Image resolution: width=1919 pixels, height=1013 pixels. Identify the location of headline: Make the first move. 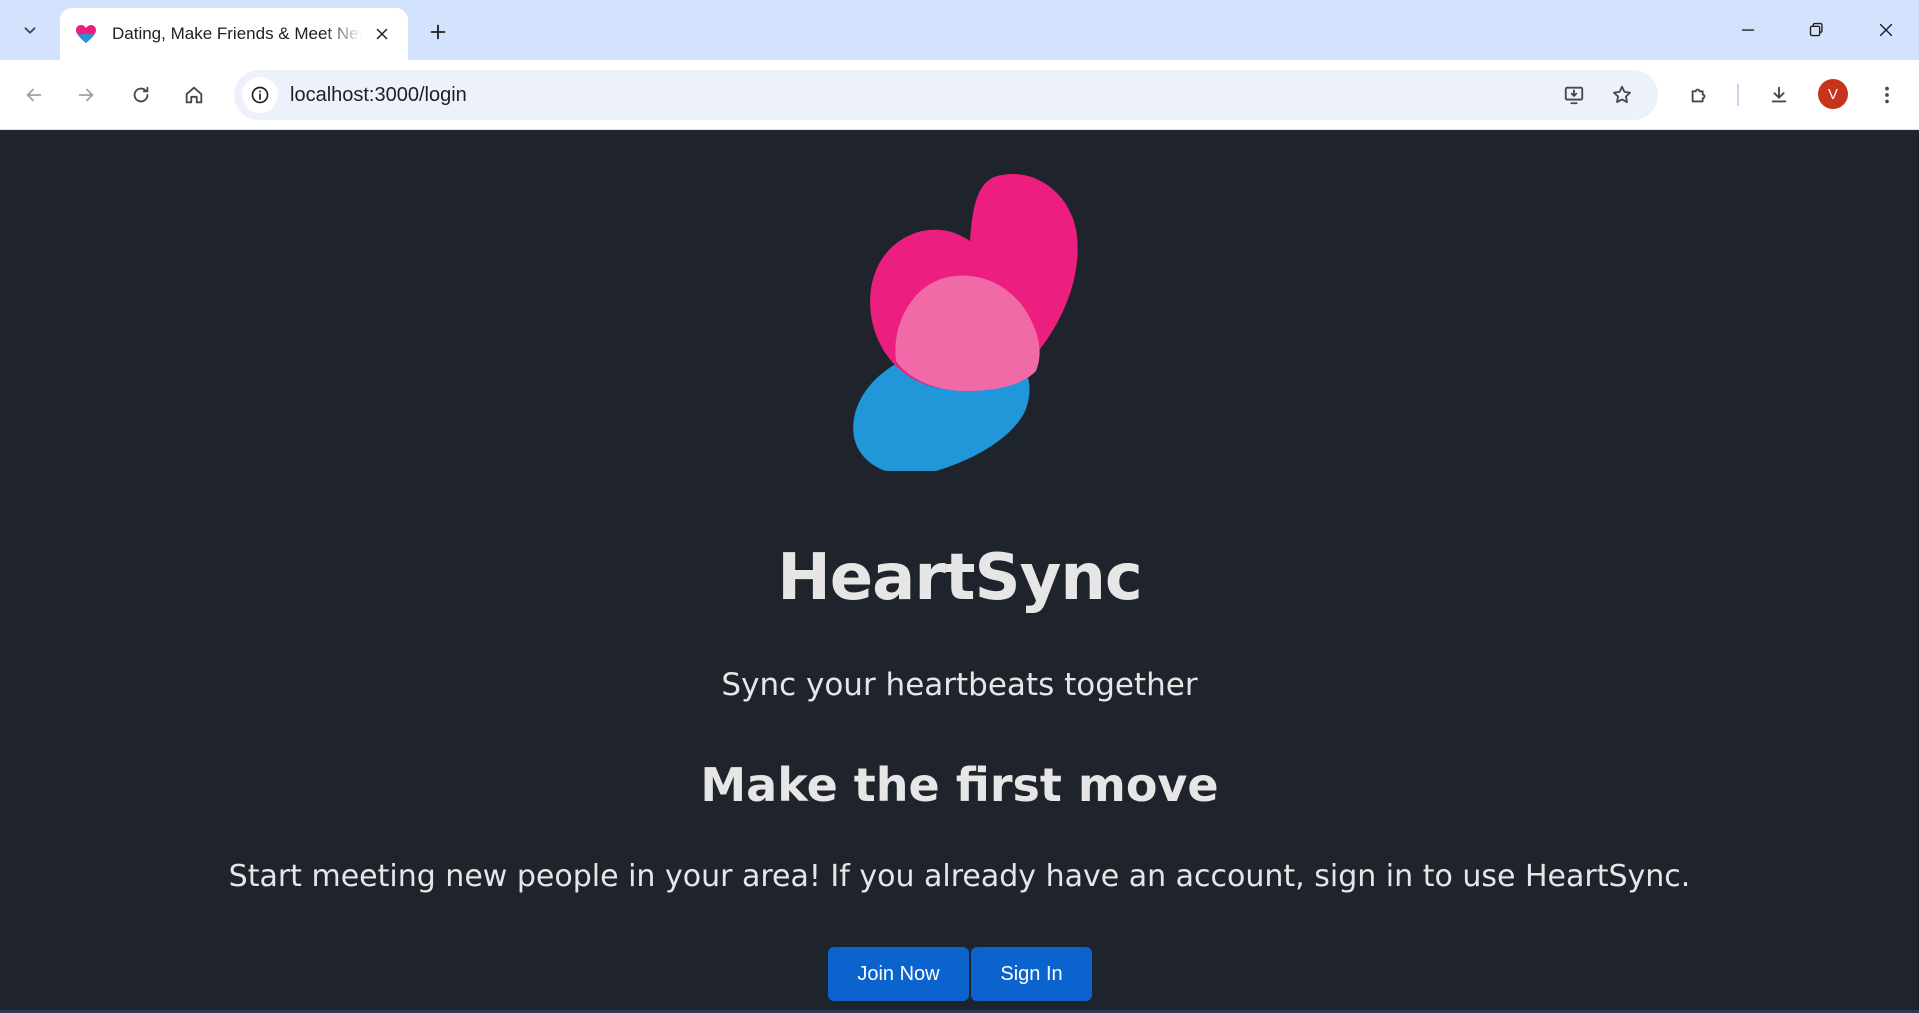
(959, 785).